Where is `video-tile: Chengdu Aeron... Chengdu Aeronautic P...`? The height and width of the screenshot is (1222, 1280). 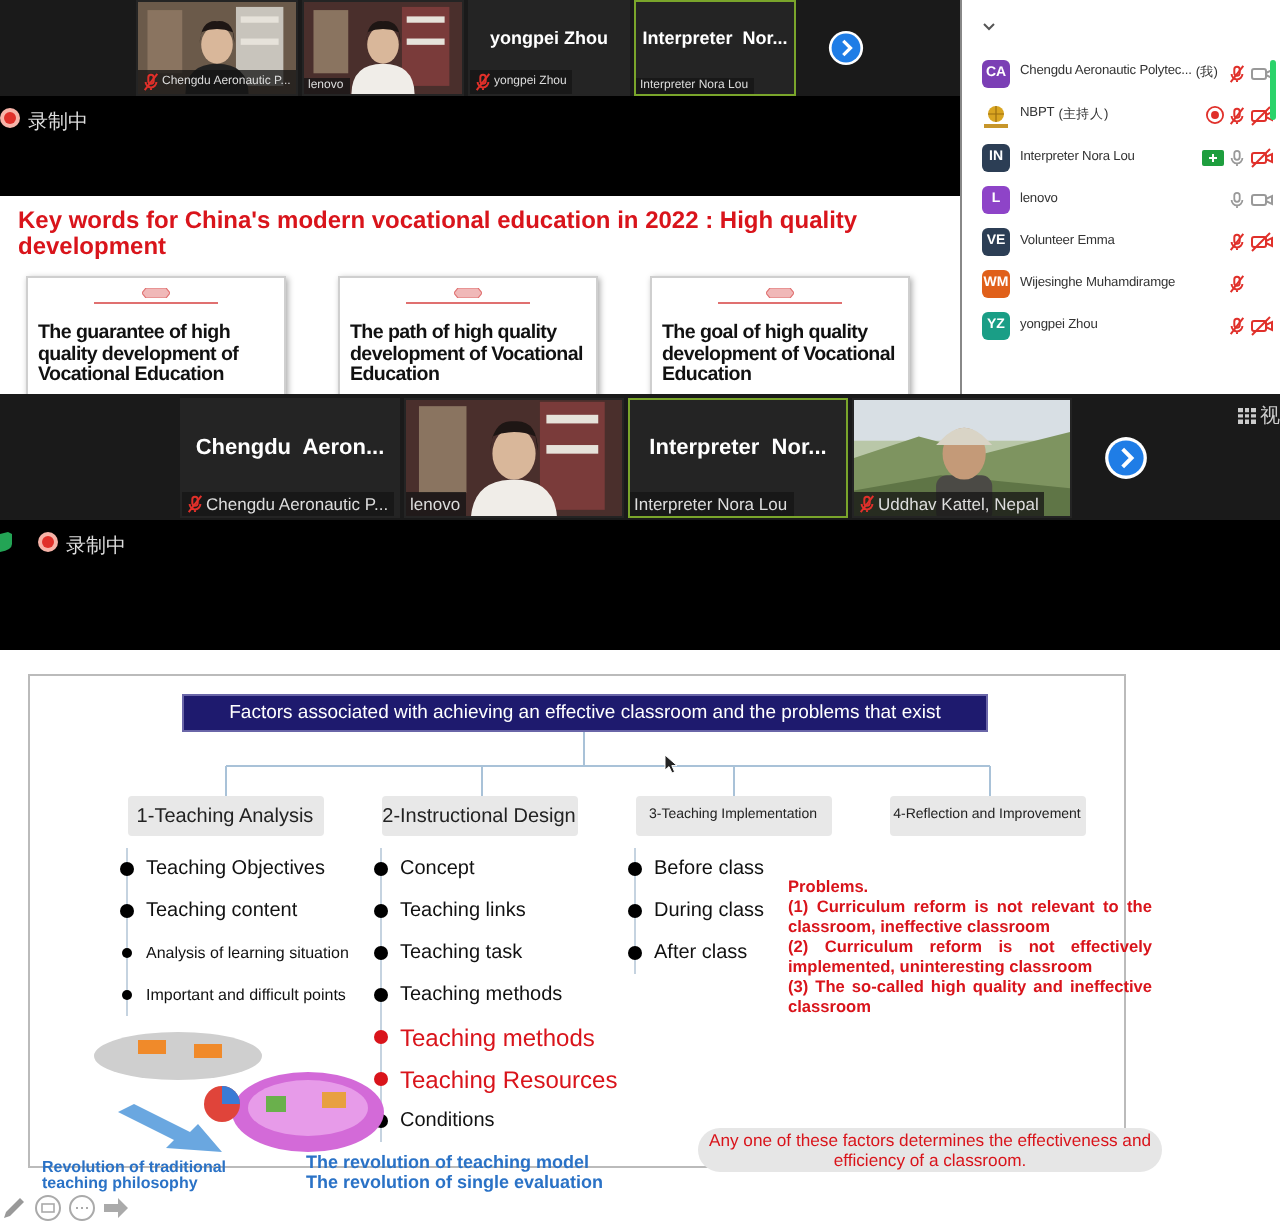
video-tile: Chengdu Aeron... Chengdu Aeronautic P... is located at coordinates (290, 457).